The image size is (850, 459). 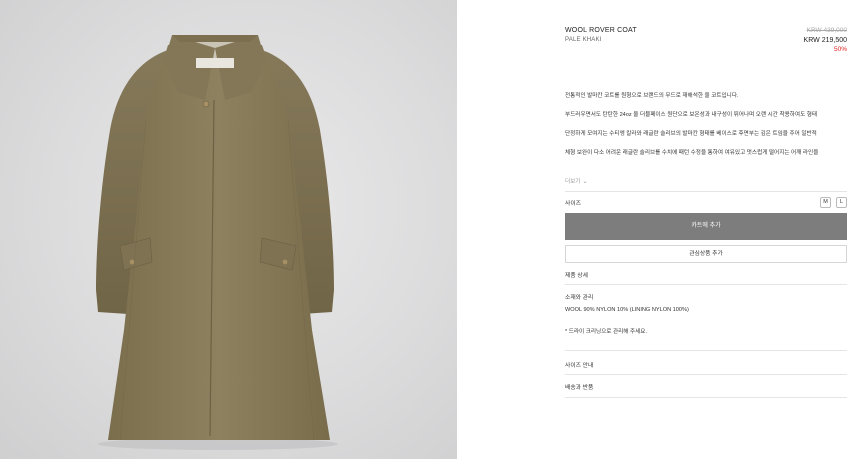 I want to click on material-composition: WOOL 90% NYLON 10% (LINING NYLON 100%), so click(x=627, y=310).